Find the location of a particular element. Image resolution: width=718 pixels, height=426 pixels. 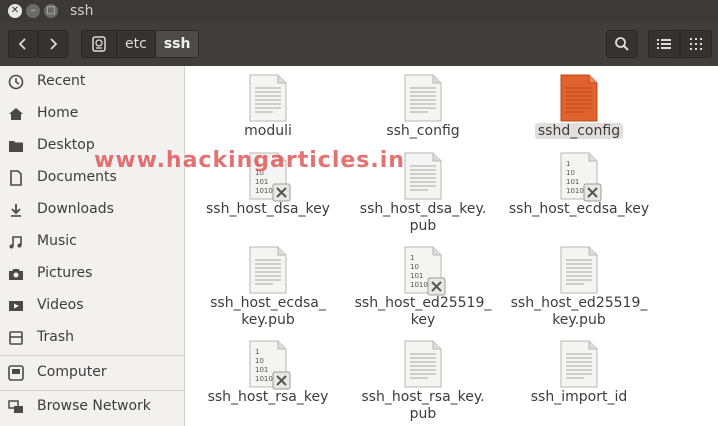

chevron-left-icon is located at coordinates (22, 44).